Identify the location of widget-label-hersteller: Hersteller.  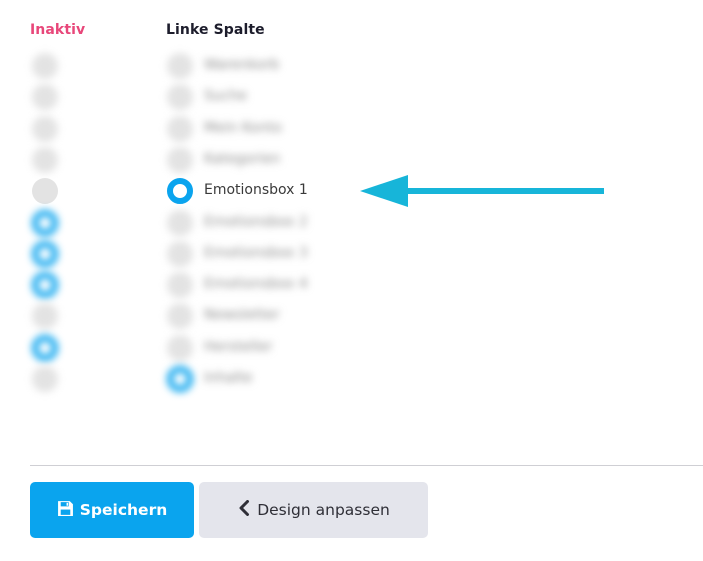
(238, 346).